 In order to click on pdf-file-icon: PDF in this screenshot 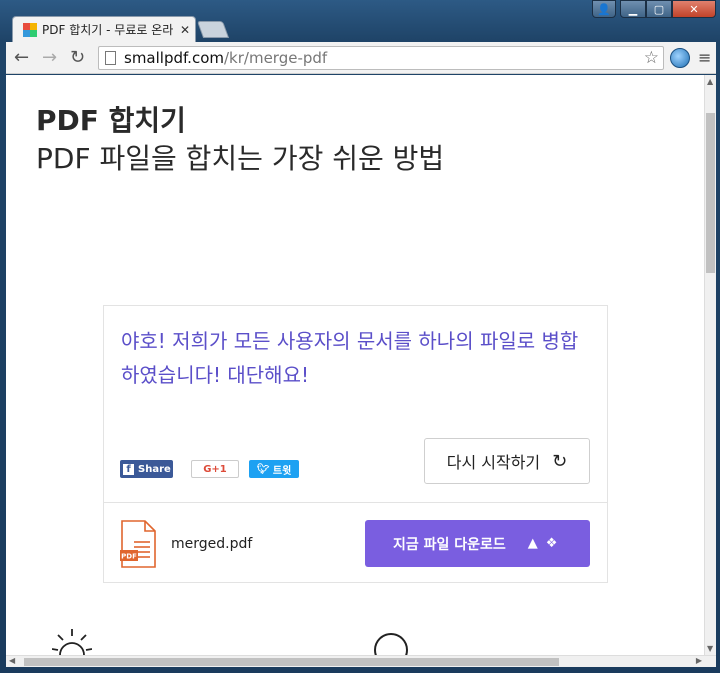, I will do `click(138, 544)`.